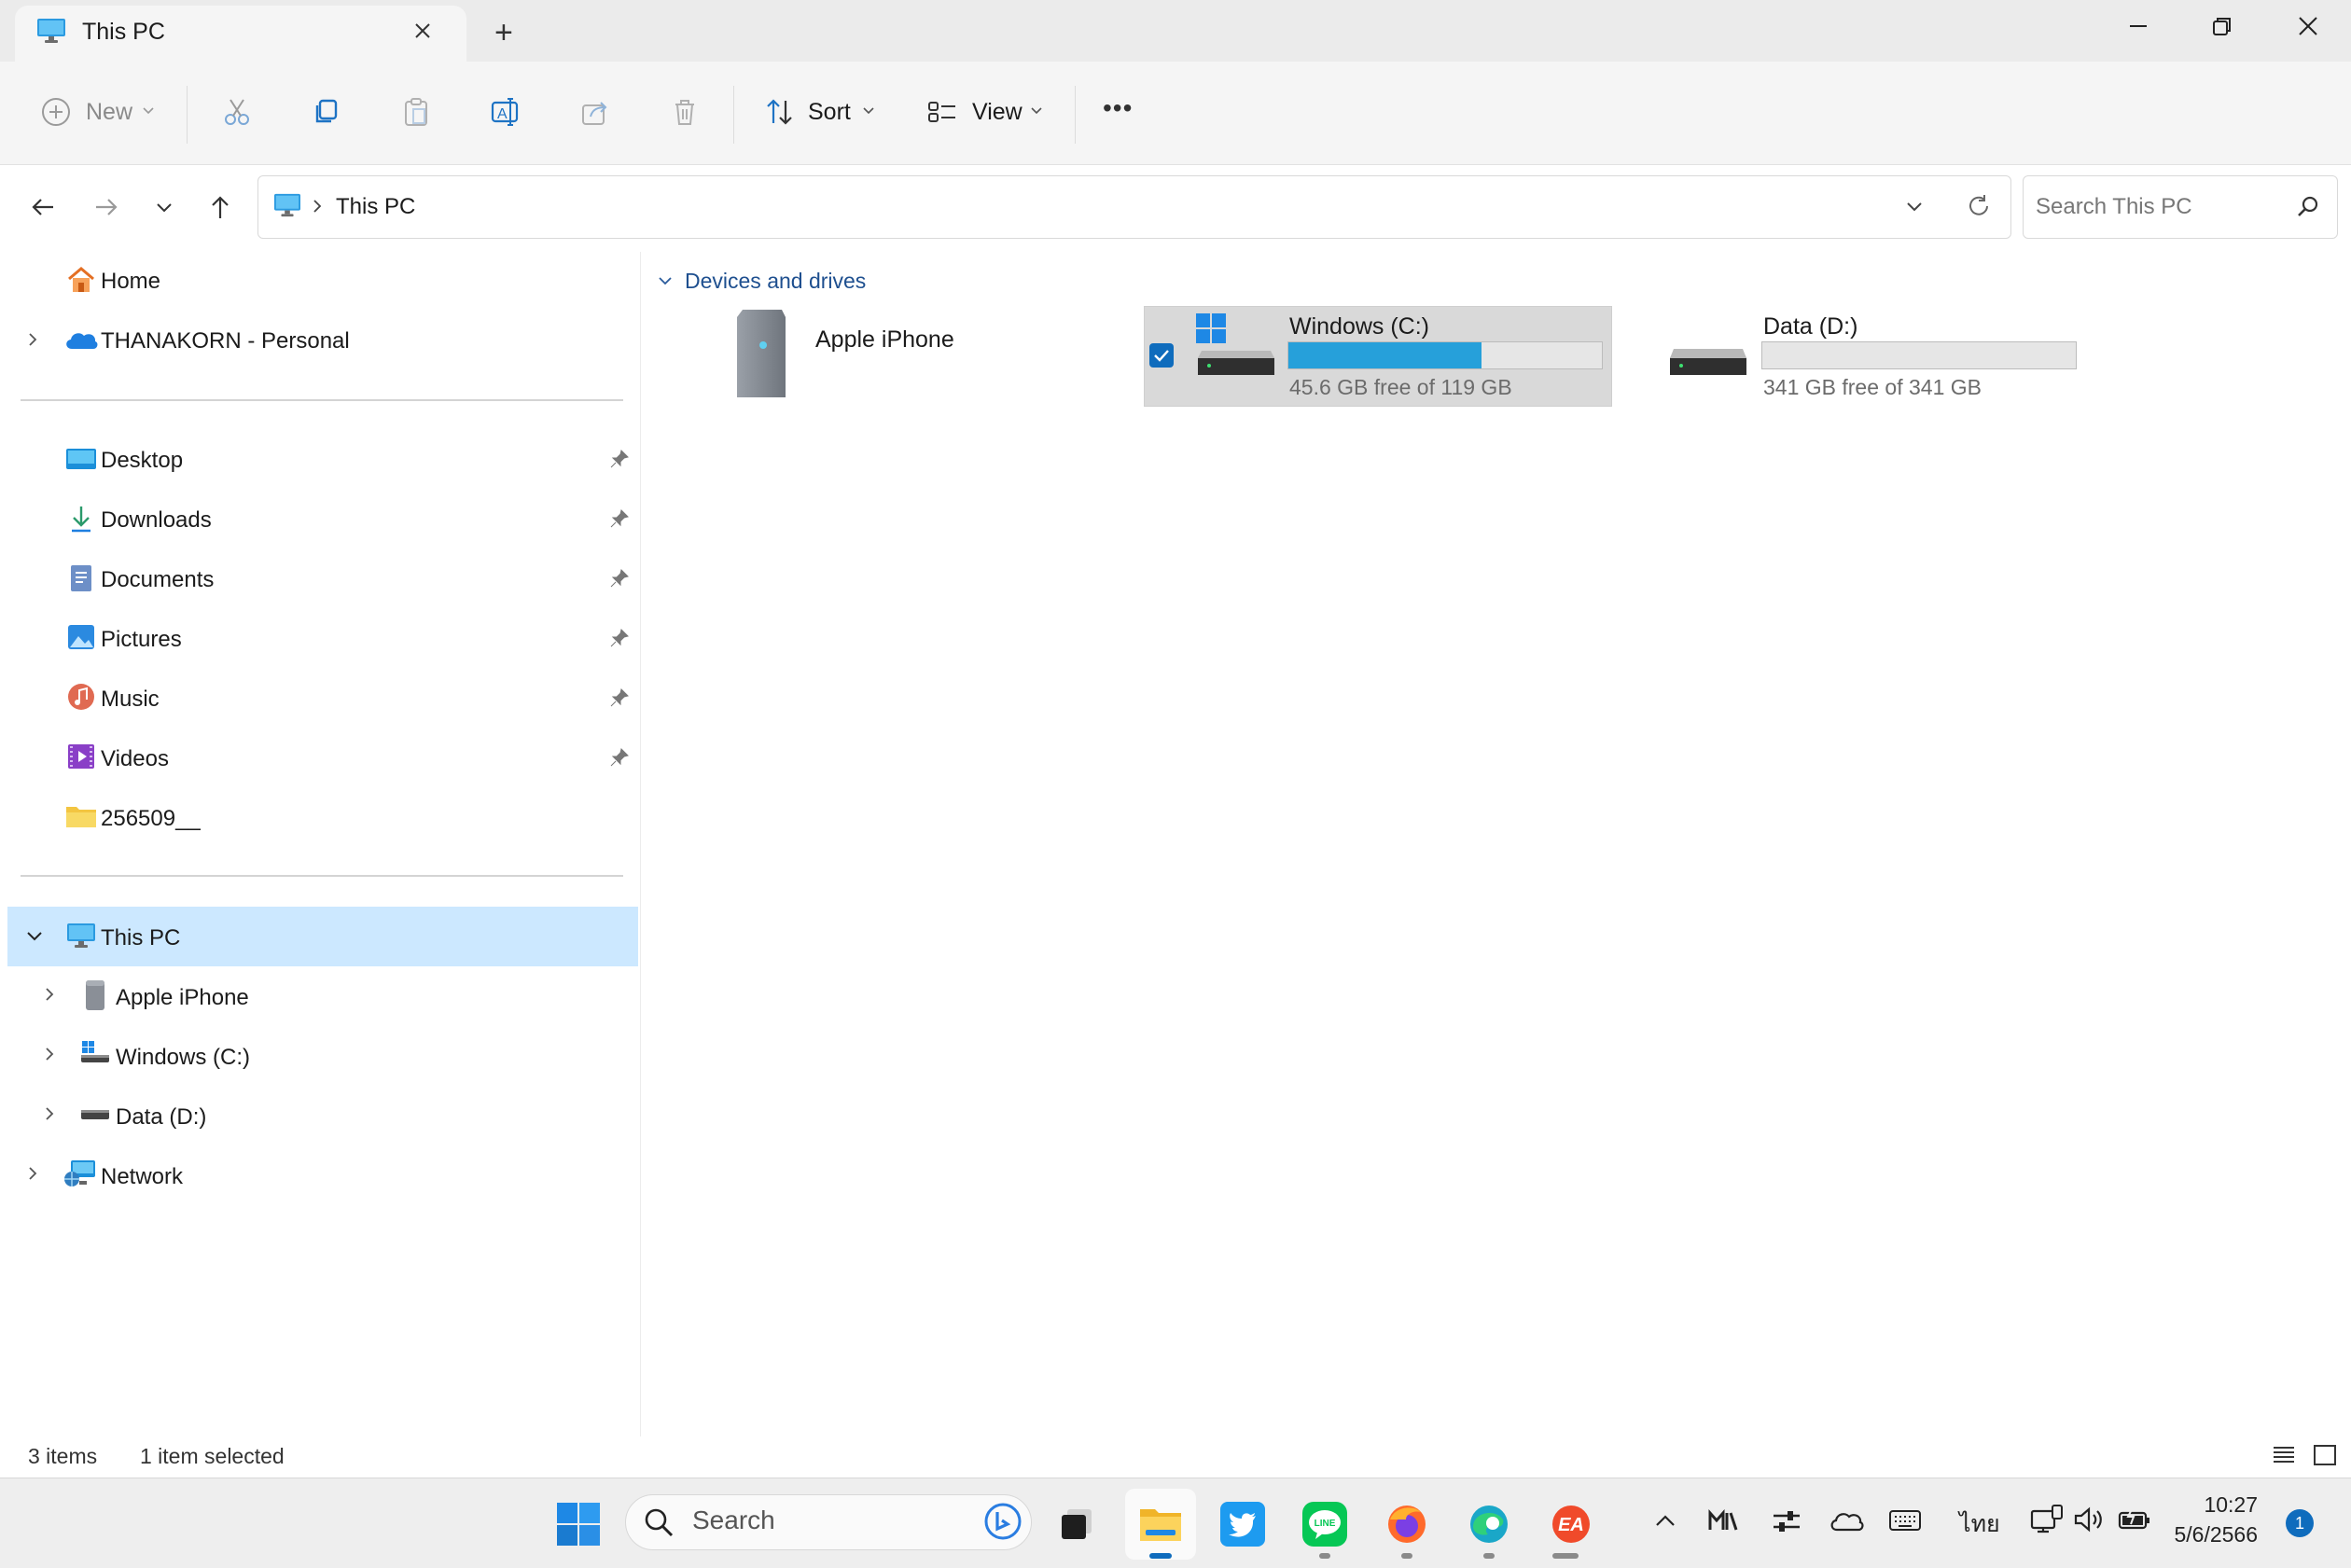  What do you see at coordinates (161, 1117) in the screenshot?
I see `nav-data-d: Data (D:)` at bounding box center [161, 1117].